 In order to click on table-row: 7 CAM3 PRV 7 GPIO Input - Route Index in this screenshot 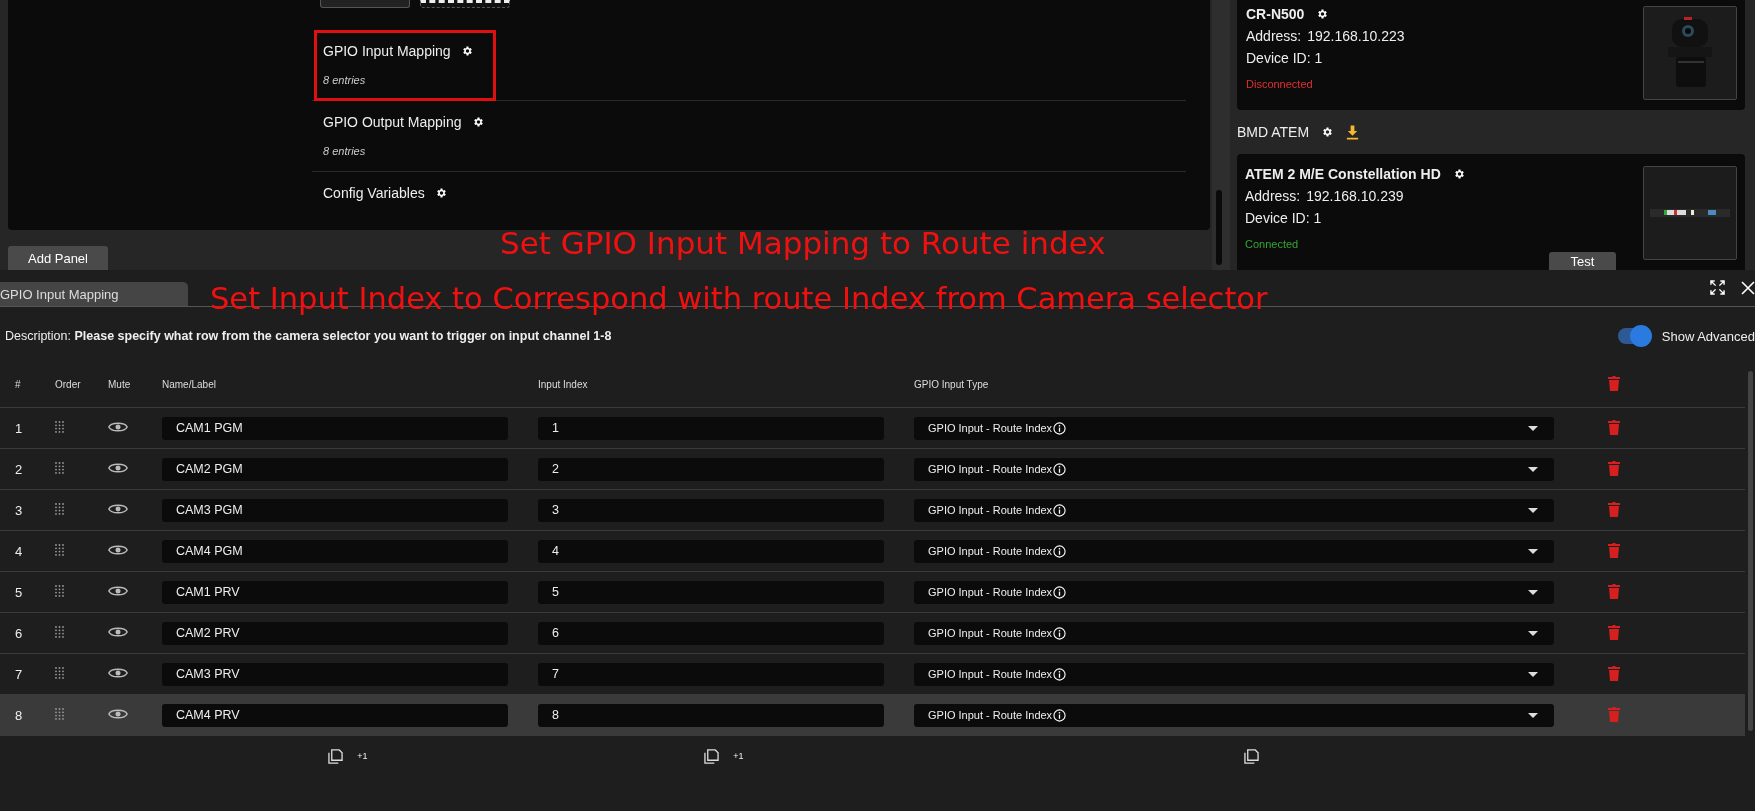, I will do `click(872, 674)`.